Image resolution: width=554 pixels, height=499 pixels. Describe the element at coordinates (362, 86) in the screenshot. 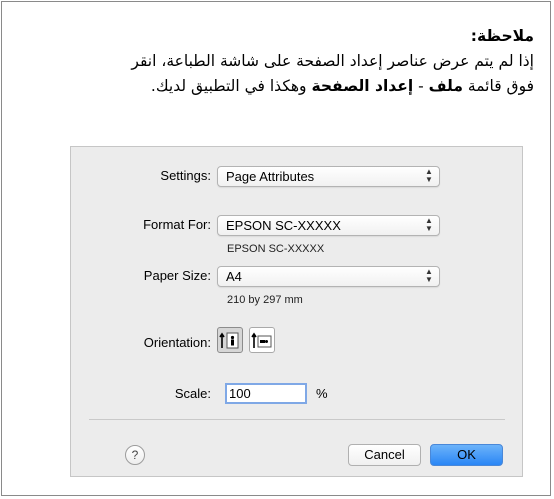

I see `note-page-setup: إعداد الصفحة` at that location.